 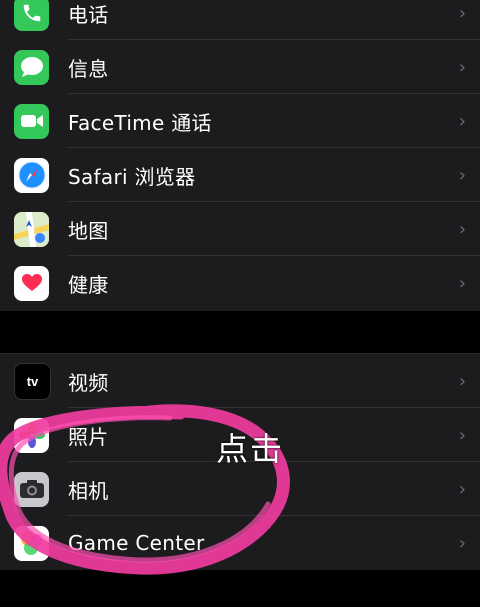 What do you see at coordinates (31, 489) in the screenshot?
I see `camera-icon` at bounding box center [31, 489].